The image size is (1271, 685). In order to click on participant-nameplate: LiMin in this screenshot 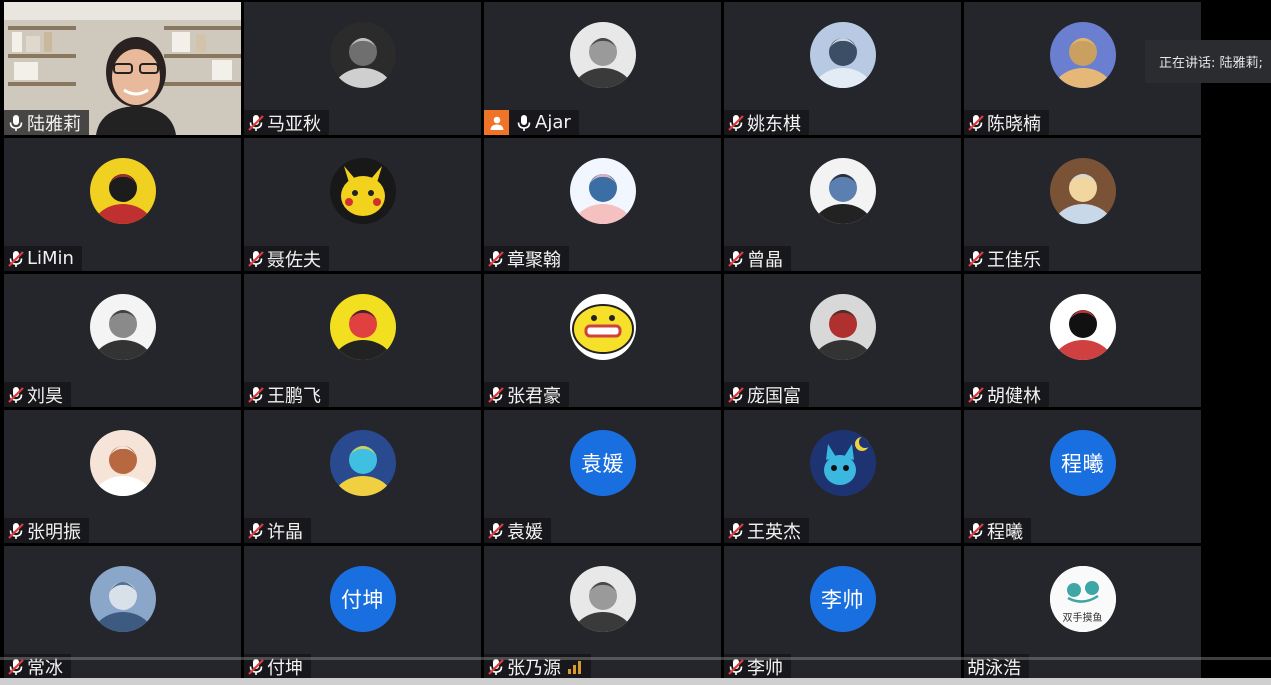, I will do `click(43, 258)`.